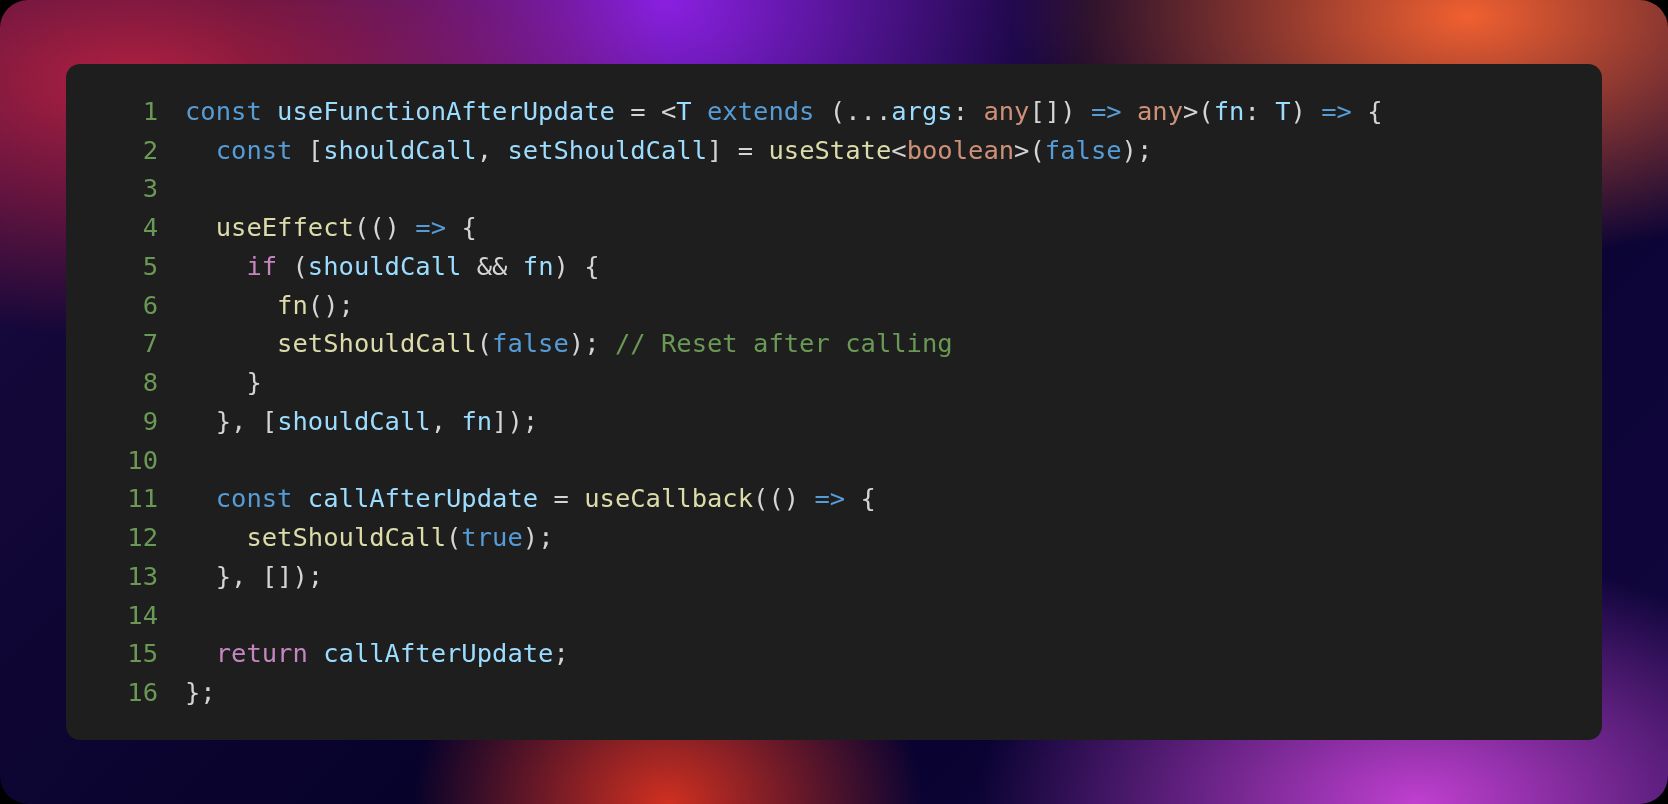  What do you see at coordinates (422, 266) in the screenshot?
I see `code-line: if (shouldCall && fn) {` at bounding box center [422, 266].